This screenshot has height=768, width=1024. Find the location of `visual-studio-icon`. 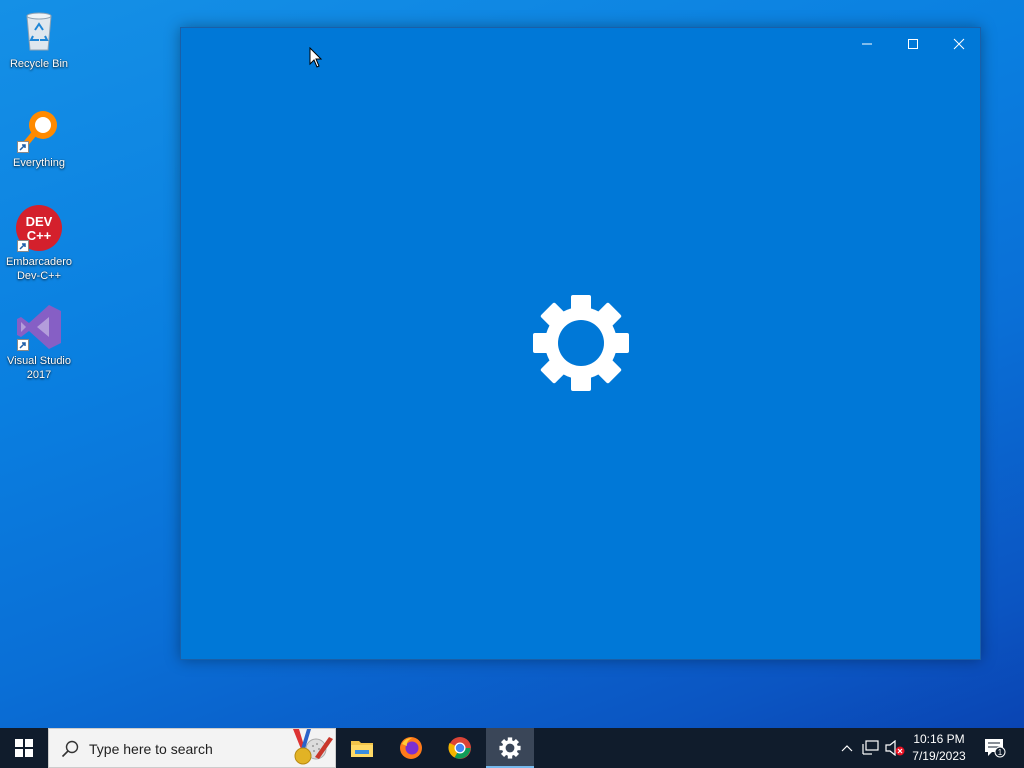

visual-studio-icon is located at coordinates (39, 327).